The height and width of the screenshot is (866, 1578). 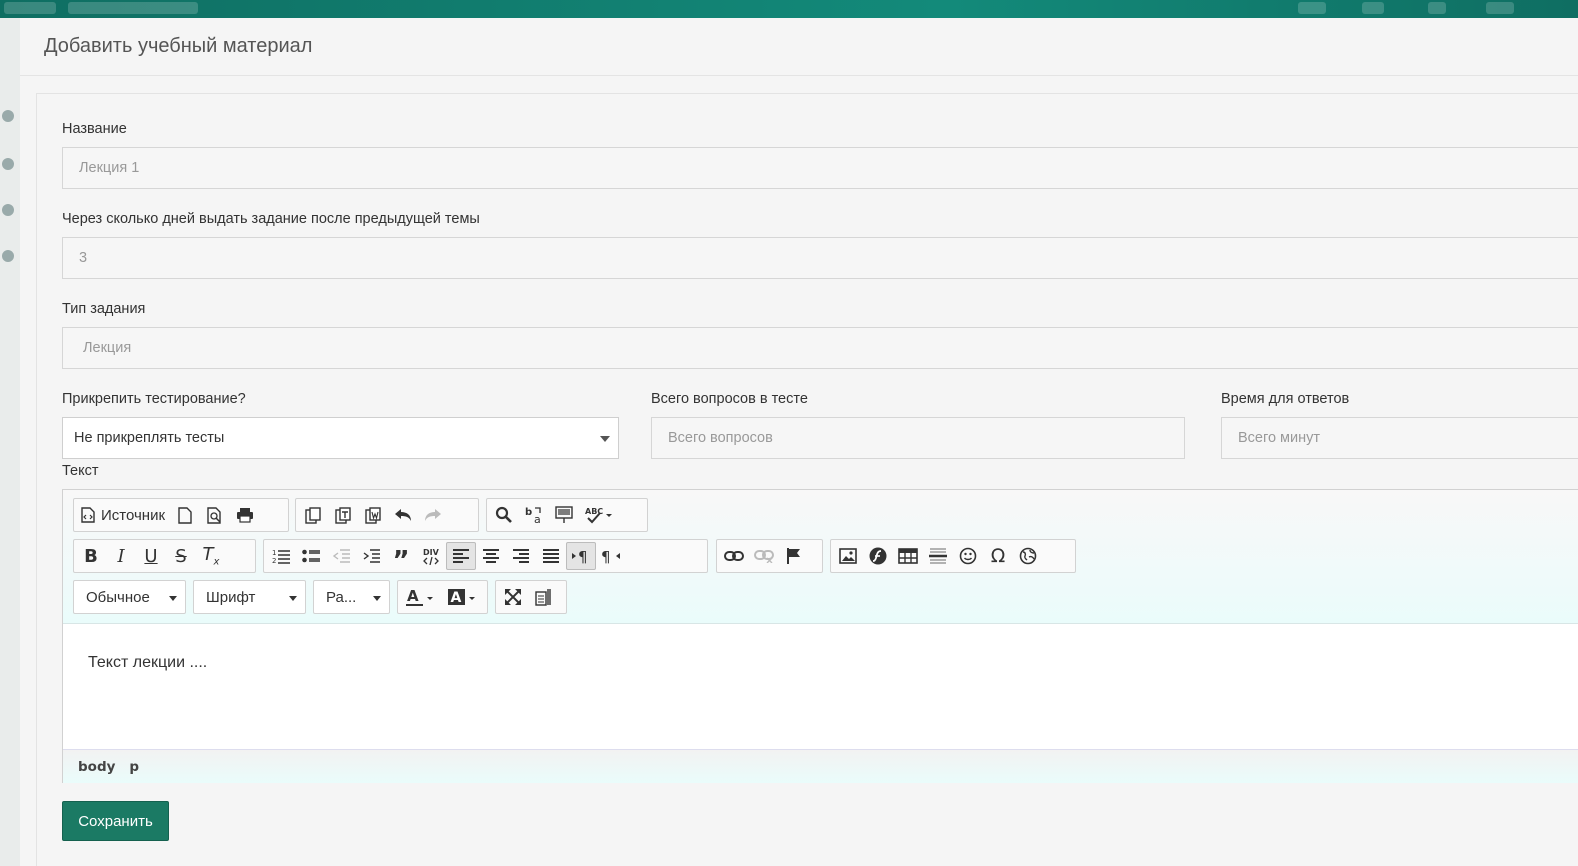 What do you see at coordinates (115, 821) in the screenshot?
I see `save-button: Сохранить` at bounding box center [115, 821].